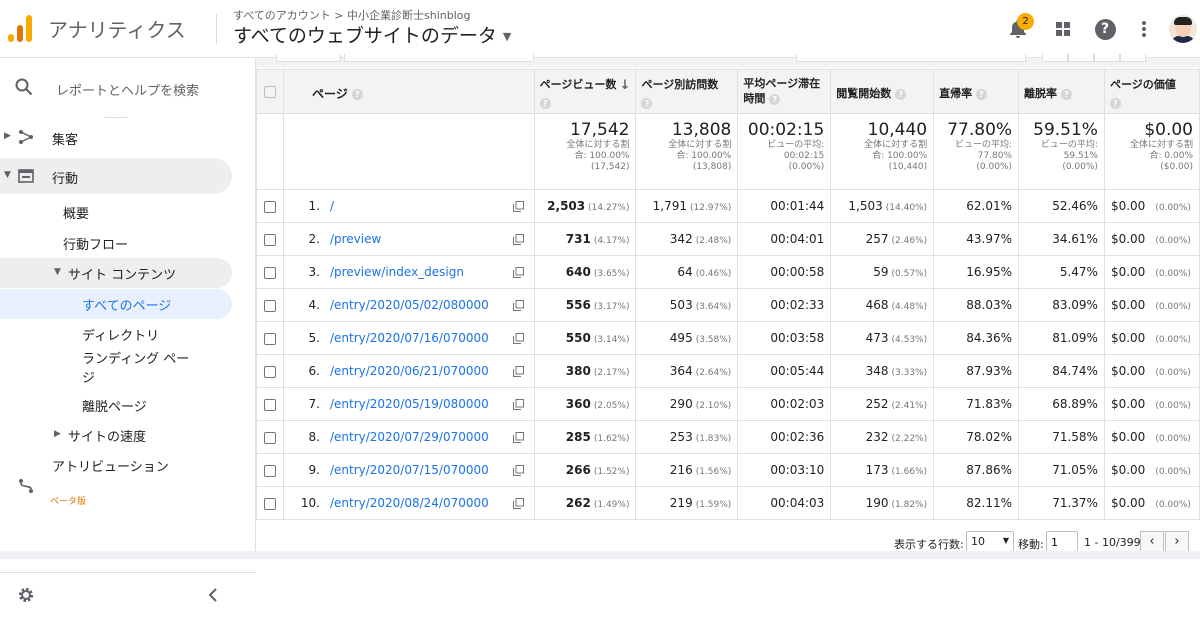  Describe the element at coordinates (578, 272) in the screenshot. I see `pageviews-value: 640` at that location.